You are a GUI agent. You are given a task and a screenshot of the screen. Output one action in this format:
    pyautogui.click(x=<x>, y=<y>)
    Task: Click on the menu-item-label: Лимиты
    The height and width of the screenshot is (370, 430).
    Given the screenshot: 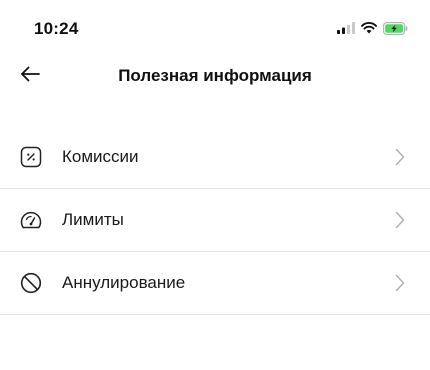 What is the action you would take?
    pyautogui.click(x=93, y=219)
    